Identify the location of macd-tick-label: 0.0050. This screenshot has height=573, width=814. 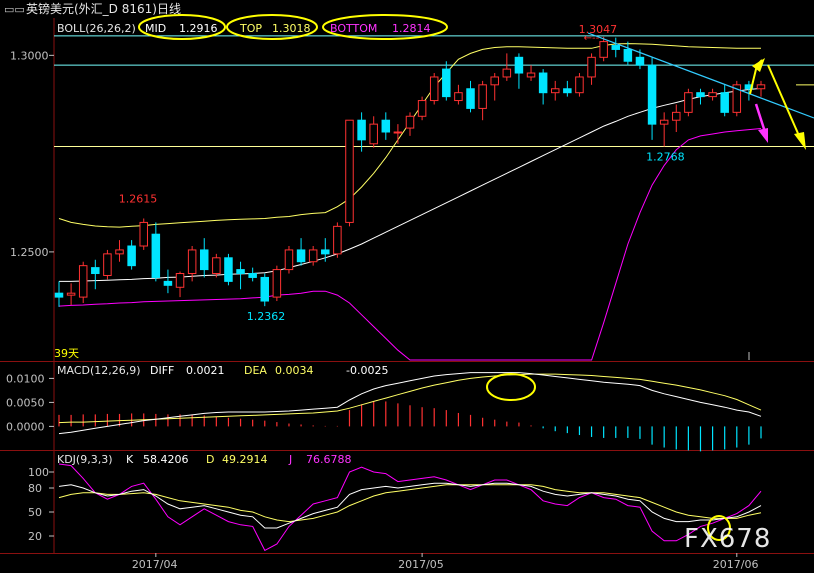
(25, 402).